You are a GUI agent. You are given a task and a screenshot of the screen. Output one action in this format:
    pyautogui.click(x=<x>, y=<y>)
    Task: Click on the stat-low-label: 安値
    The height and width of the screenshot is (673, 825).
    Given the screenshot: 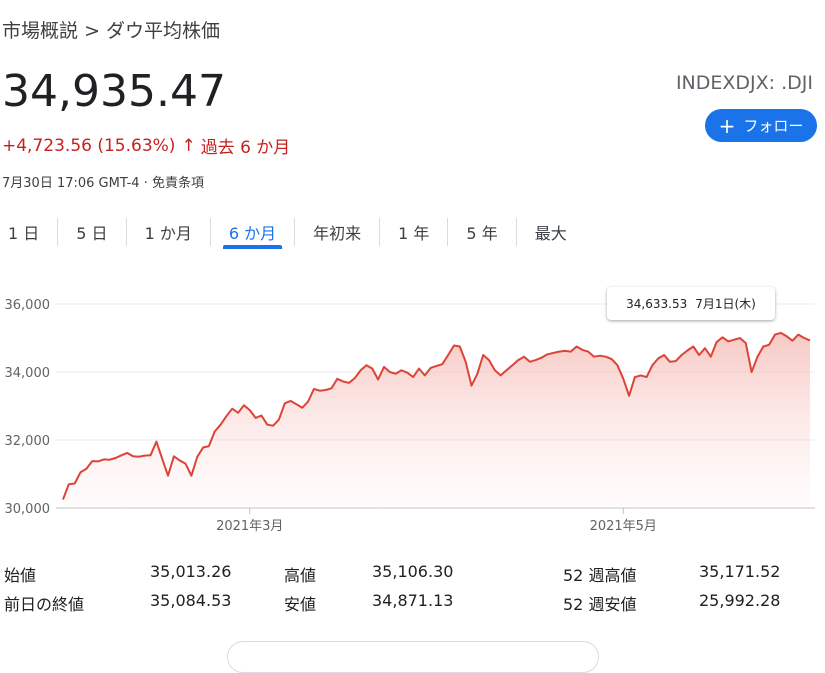 What is the action you would take?
    pyautogui.click(x=300, y=604)
    